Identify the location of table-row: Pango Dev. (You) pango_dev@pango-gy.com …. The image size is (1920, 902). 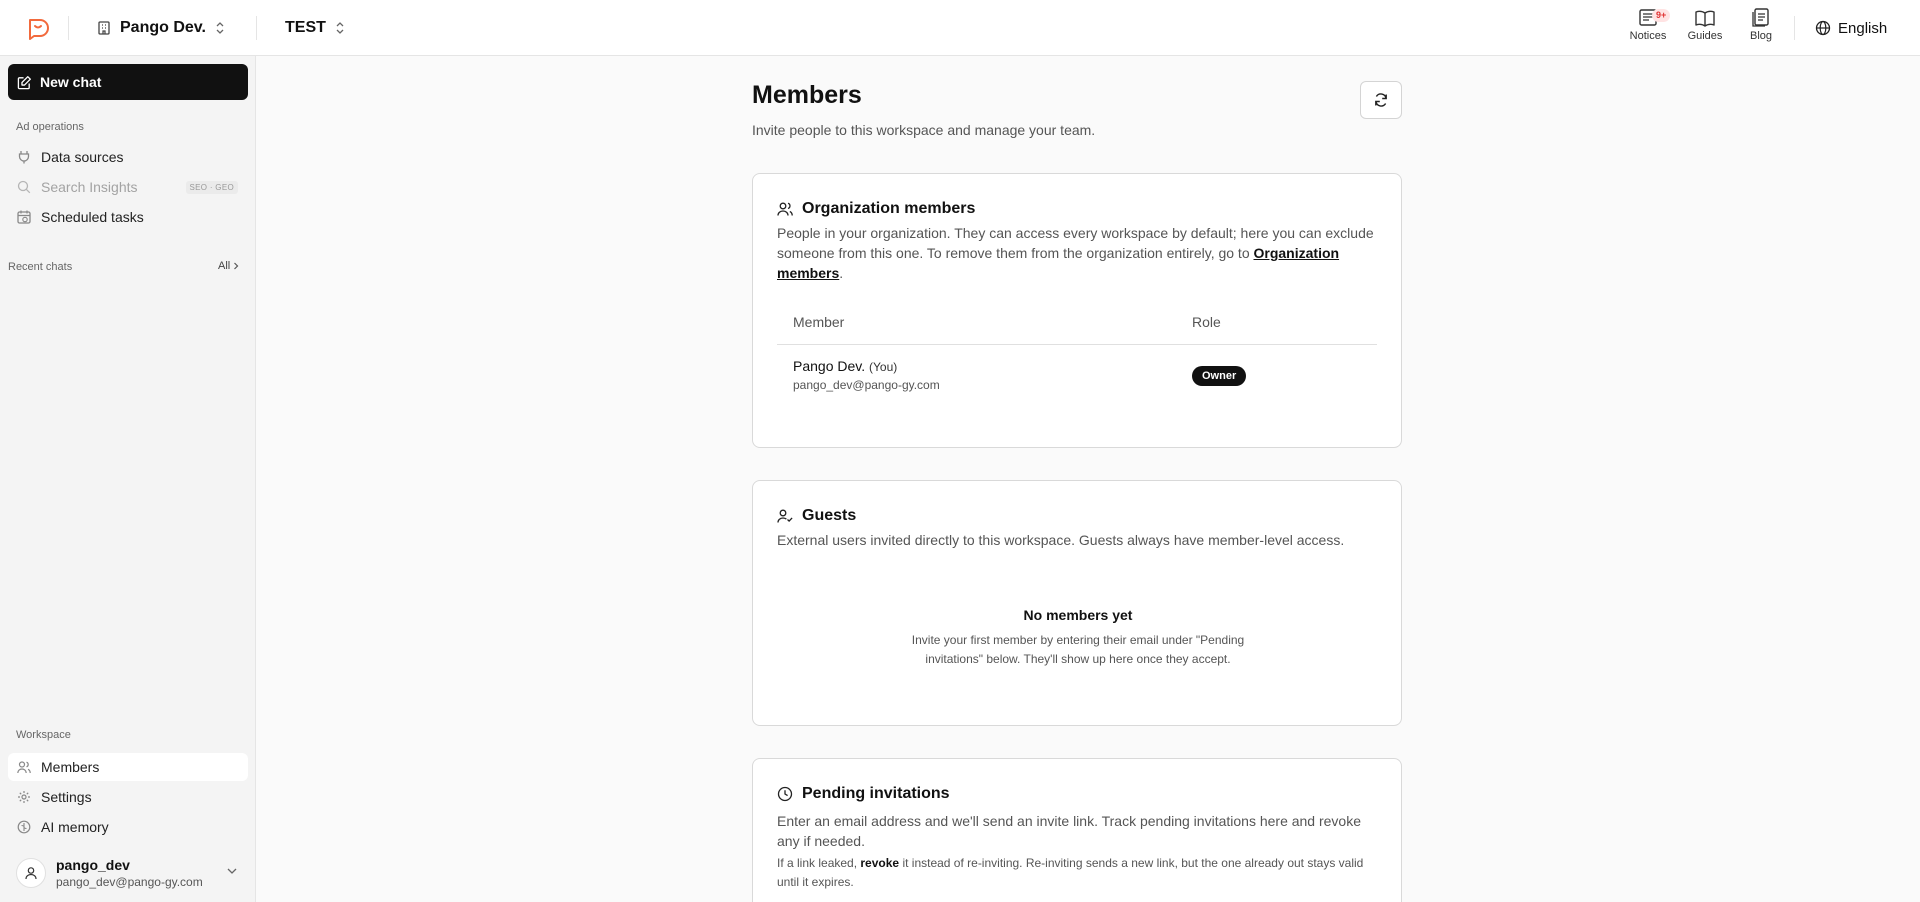
(1077, 376).